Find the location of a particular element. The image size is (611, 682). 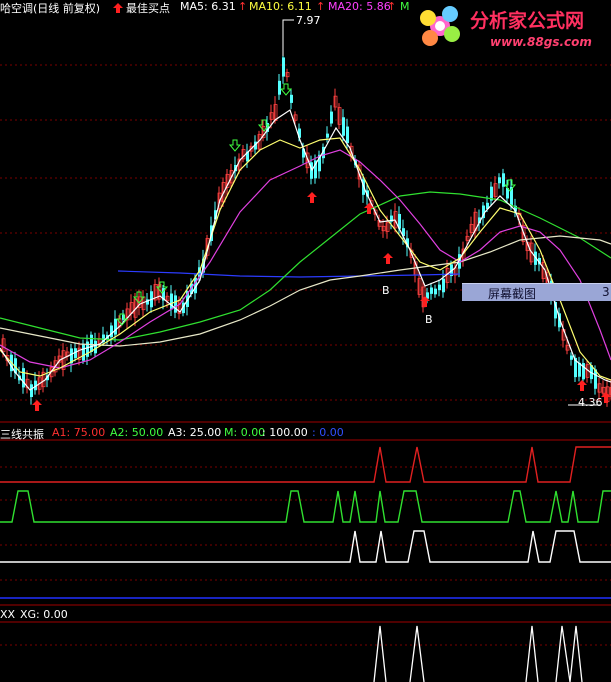

high-price-label: 7.97 is located at coordinates (308, 20).